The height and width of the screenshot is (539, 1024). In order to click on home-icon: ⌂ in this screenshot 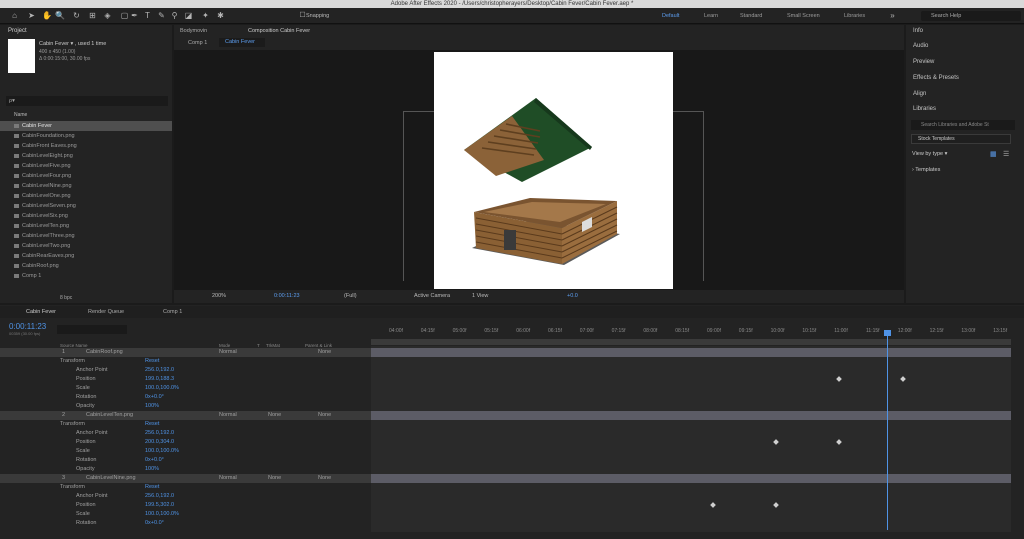, I will do `click(14, 15)`.